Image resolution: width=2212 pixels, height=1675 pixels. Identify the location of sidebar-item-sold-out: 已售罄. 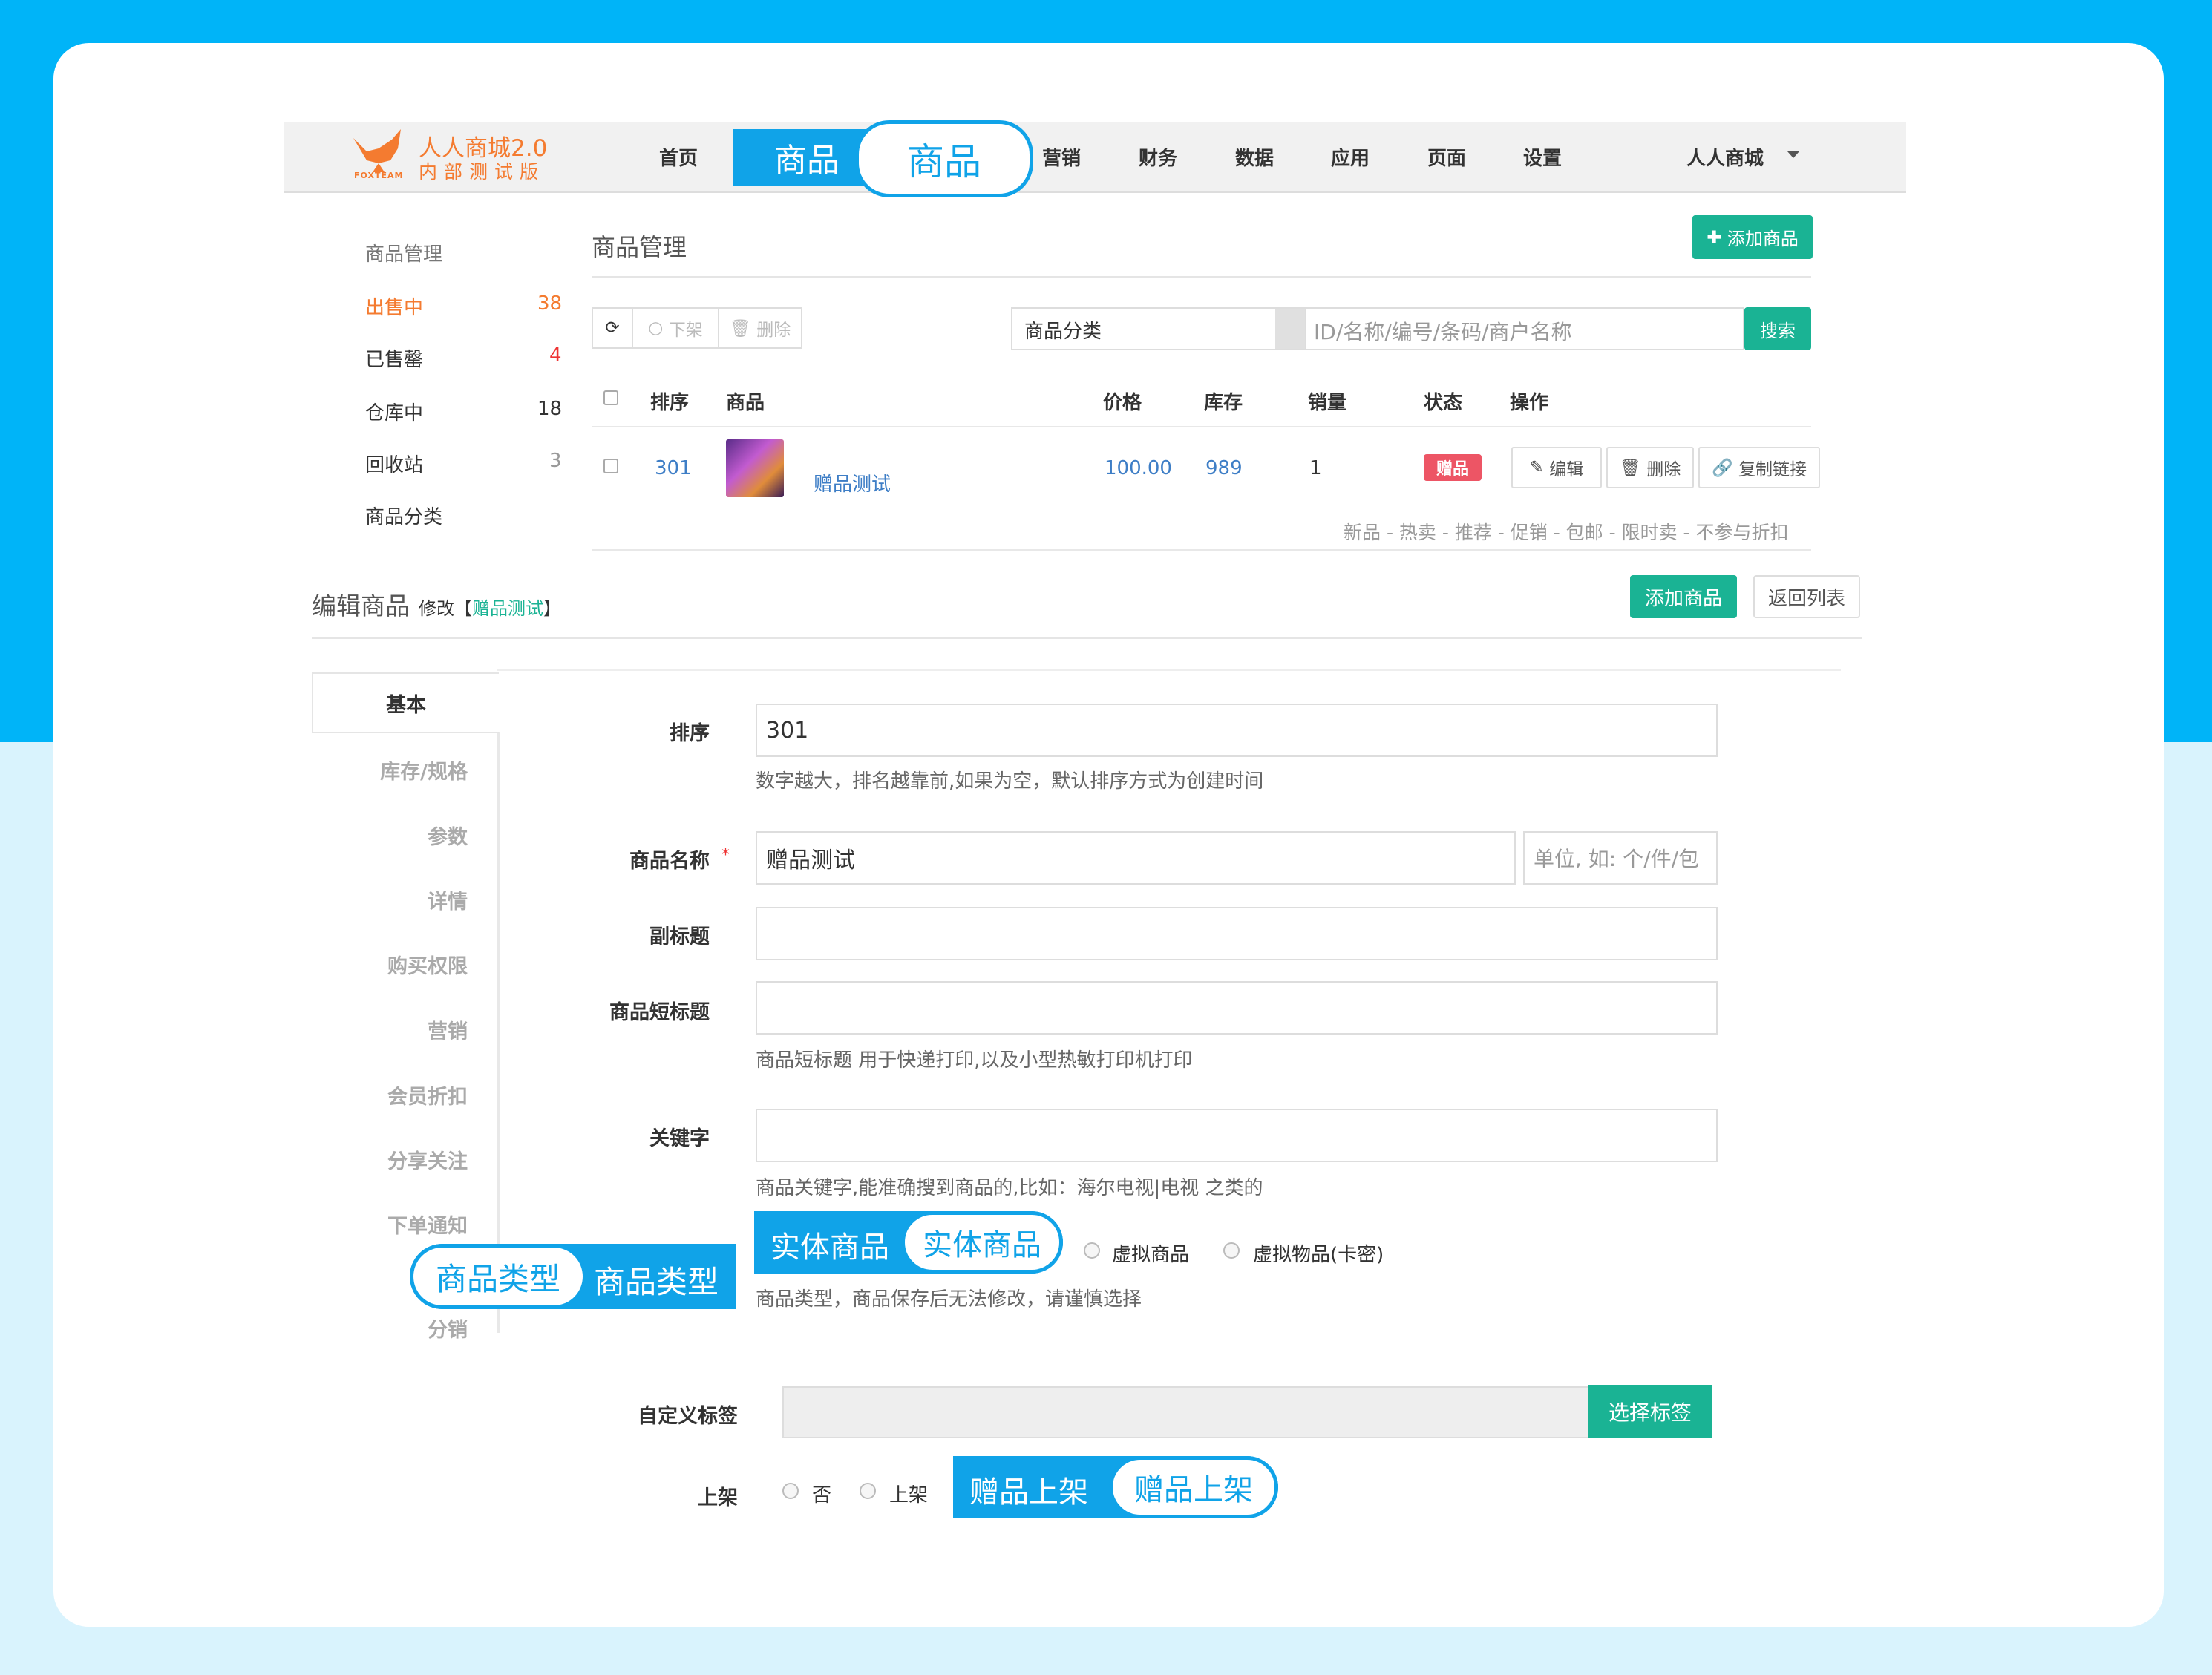
(394, 358).